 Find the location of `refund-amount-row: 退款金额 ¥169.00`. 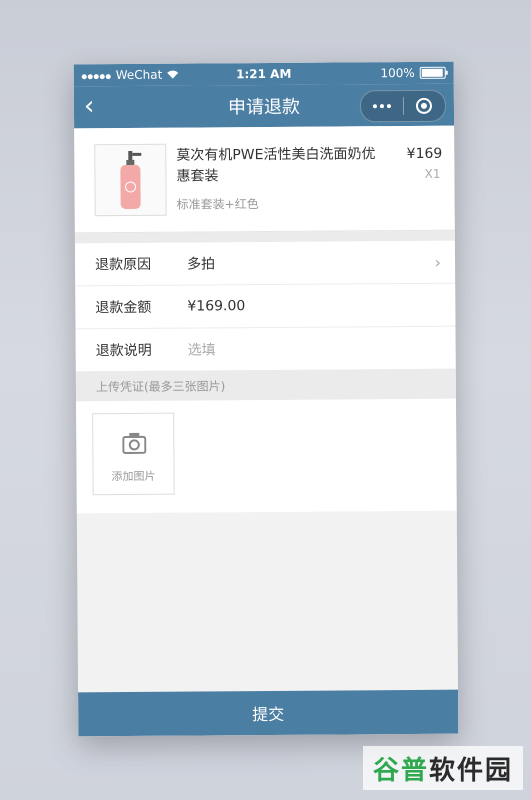

refund-amount-row: 退款金额 ¥169.00 is located at coordinates (265, 306).